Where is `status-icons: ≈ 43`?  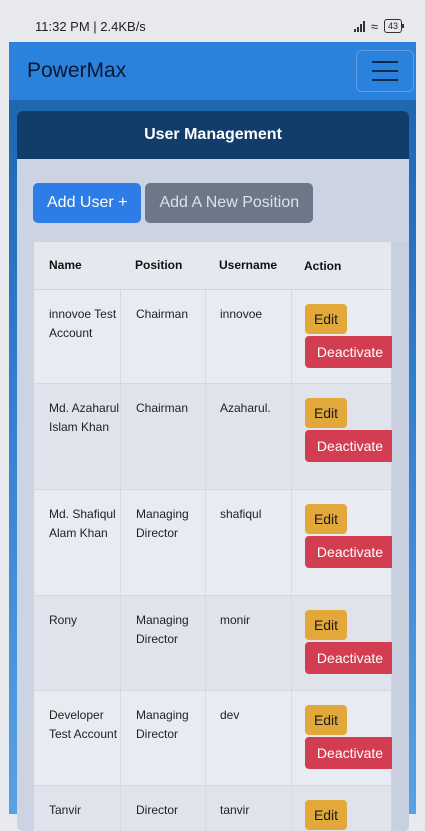 status-icons: ≈ 43 is located at coordinates (379, 26).